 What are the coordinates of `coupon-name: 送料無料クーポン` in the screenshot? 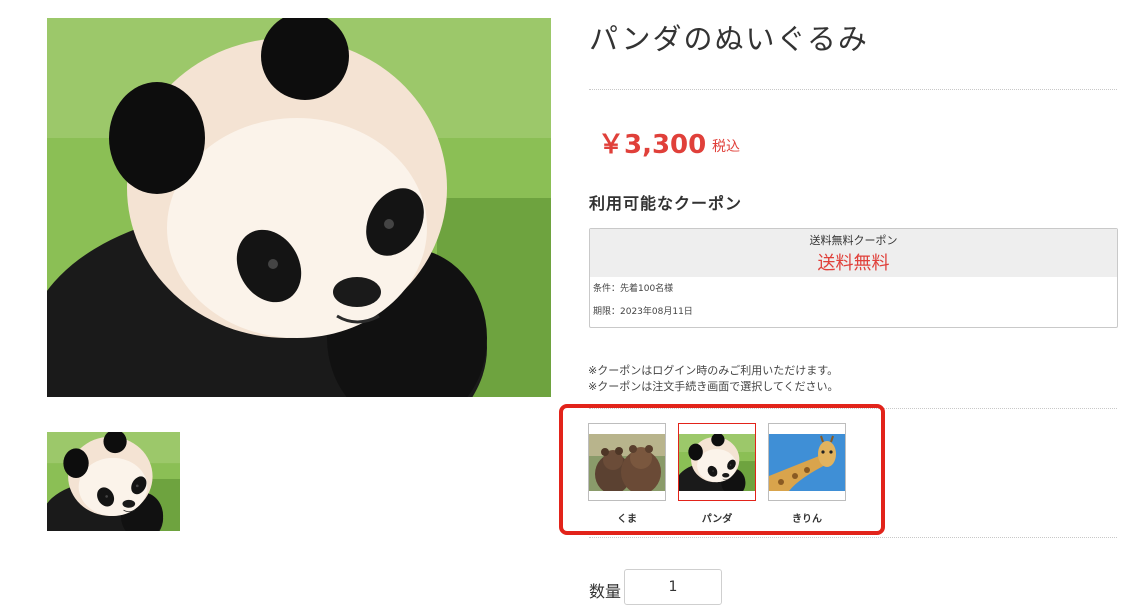 It's located at (853, 240).